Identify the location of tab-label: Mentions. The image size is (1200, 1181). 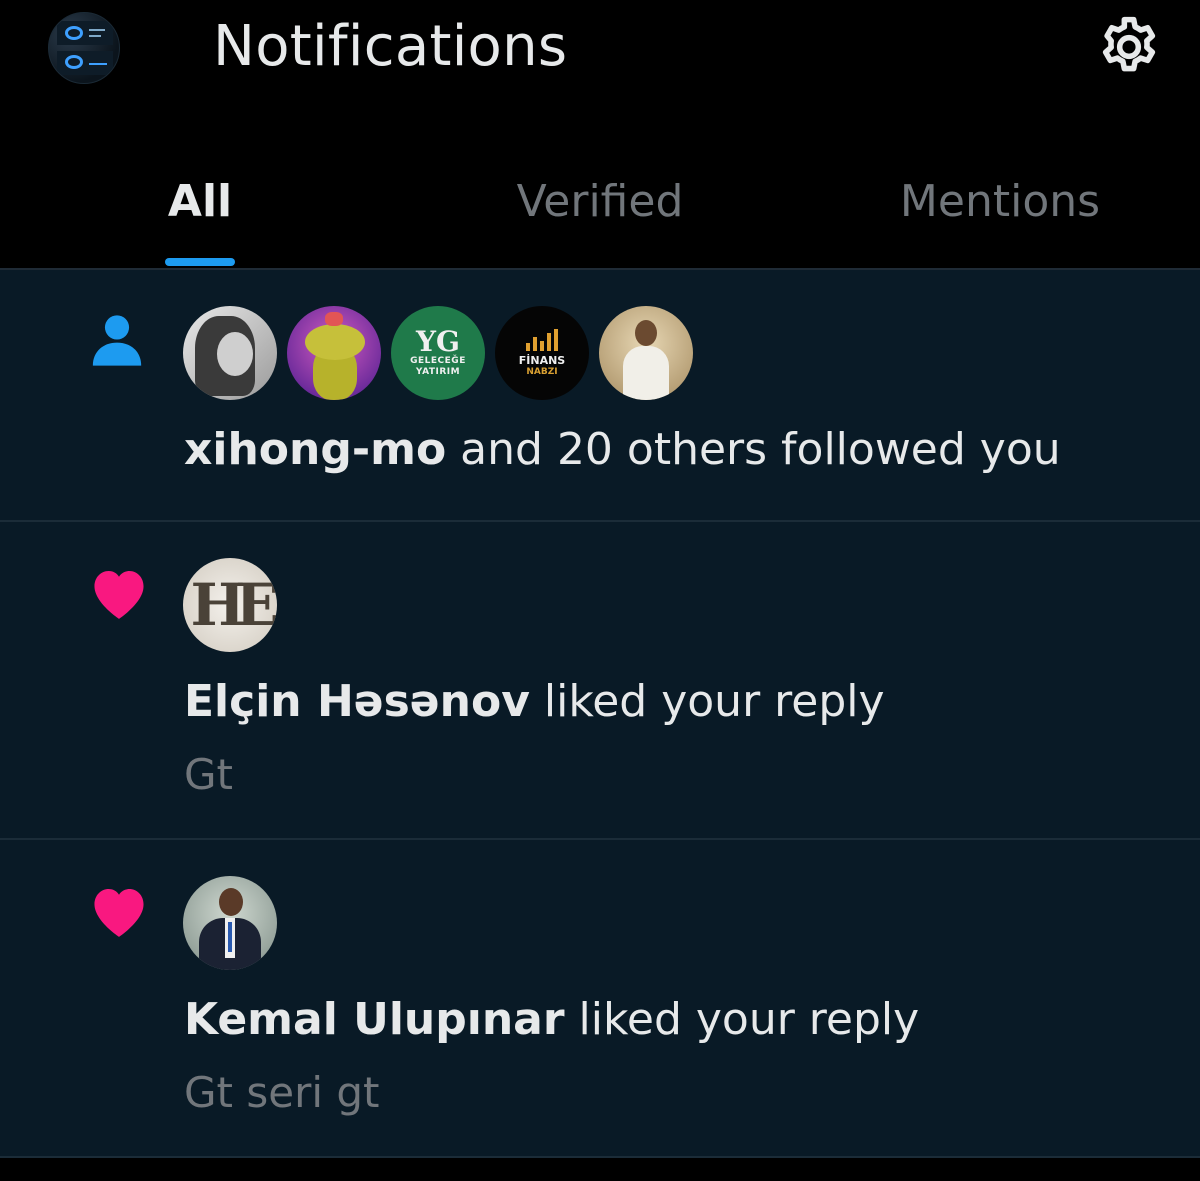
(1000, 201).